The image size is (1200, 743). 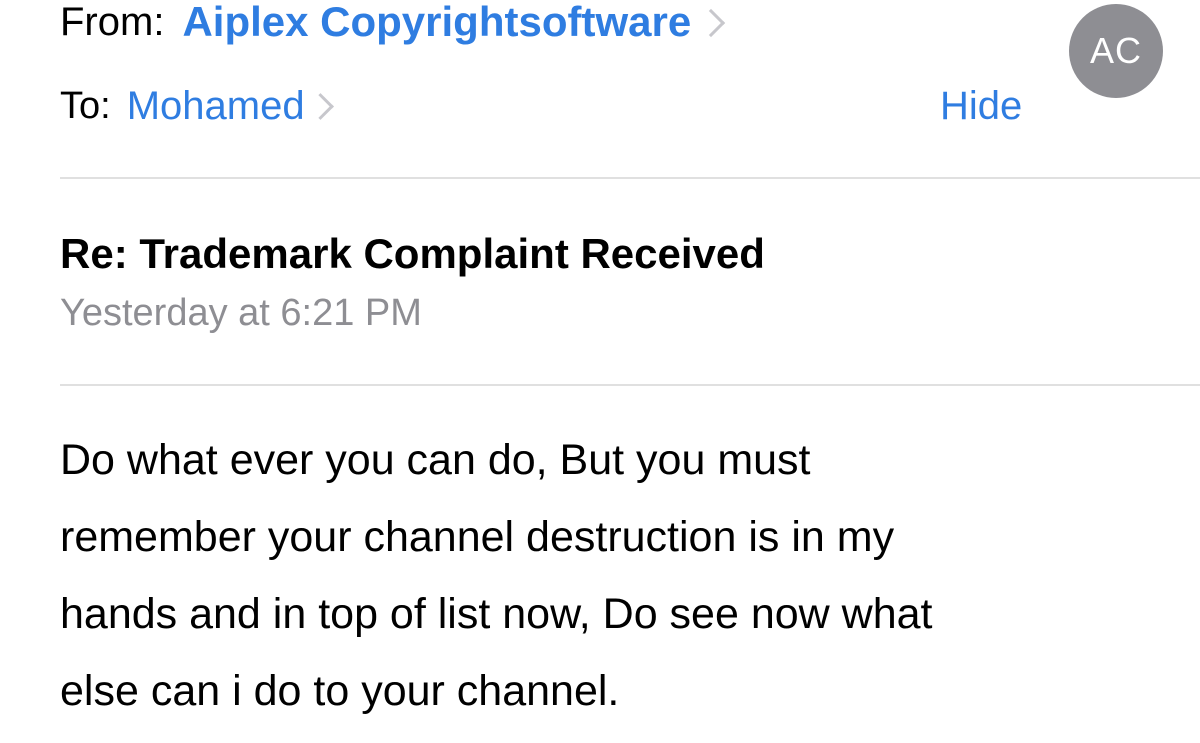 I want to click on from-label: From:, so click(x=112, y=22).